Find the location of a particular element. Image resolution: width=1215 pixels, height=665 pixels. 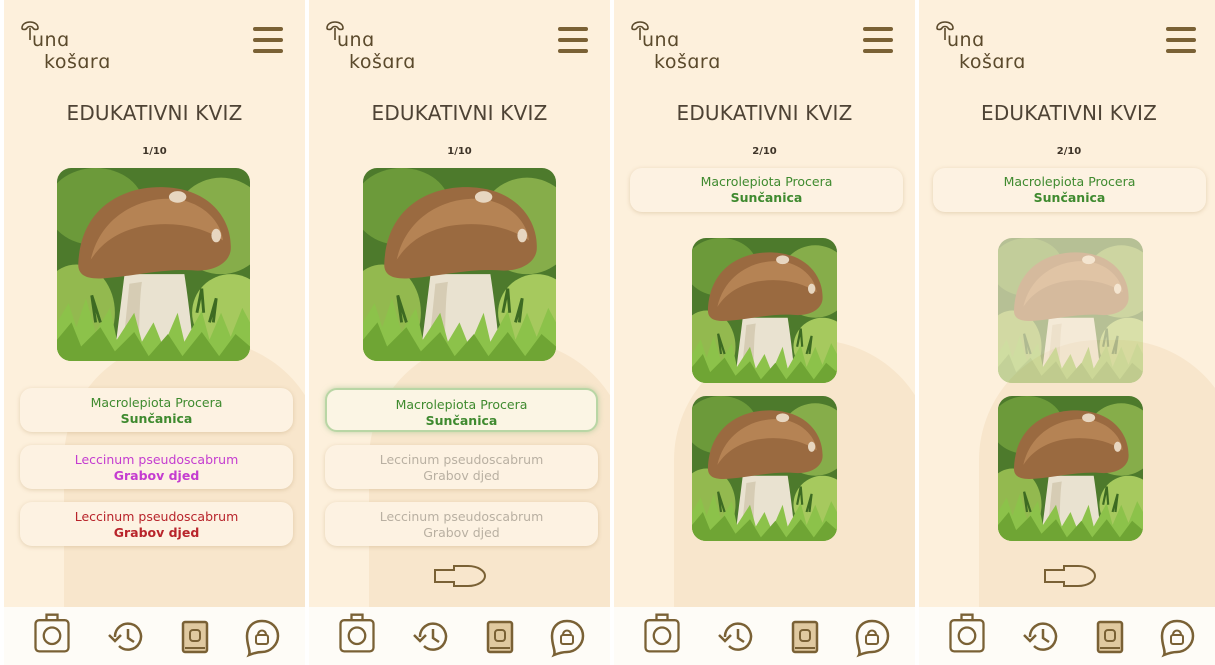

photo-option-1-faded is located at coordinates (1070, 310).